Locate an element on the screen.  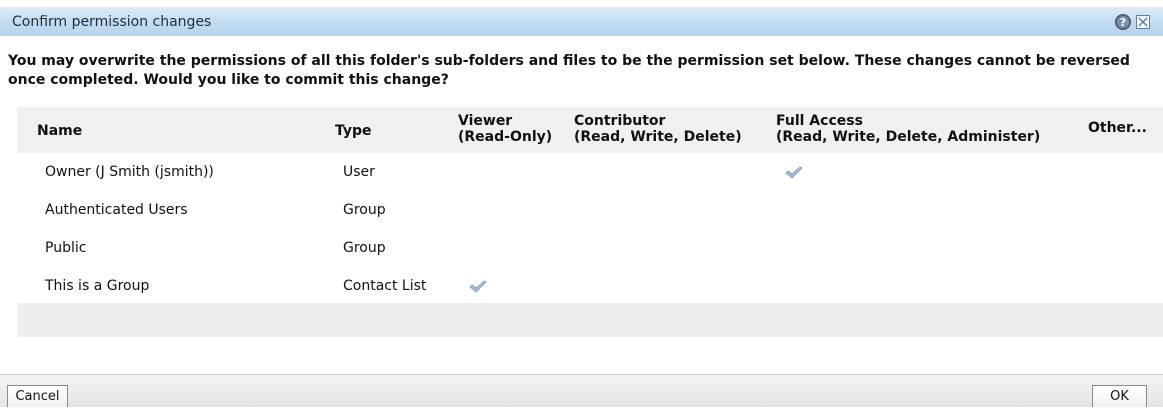
column-header-full-access-title: Full Access is located at coordinates (819, 121).